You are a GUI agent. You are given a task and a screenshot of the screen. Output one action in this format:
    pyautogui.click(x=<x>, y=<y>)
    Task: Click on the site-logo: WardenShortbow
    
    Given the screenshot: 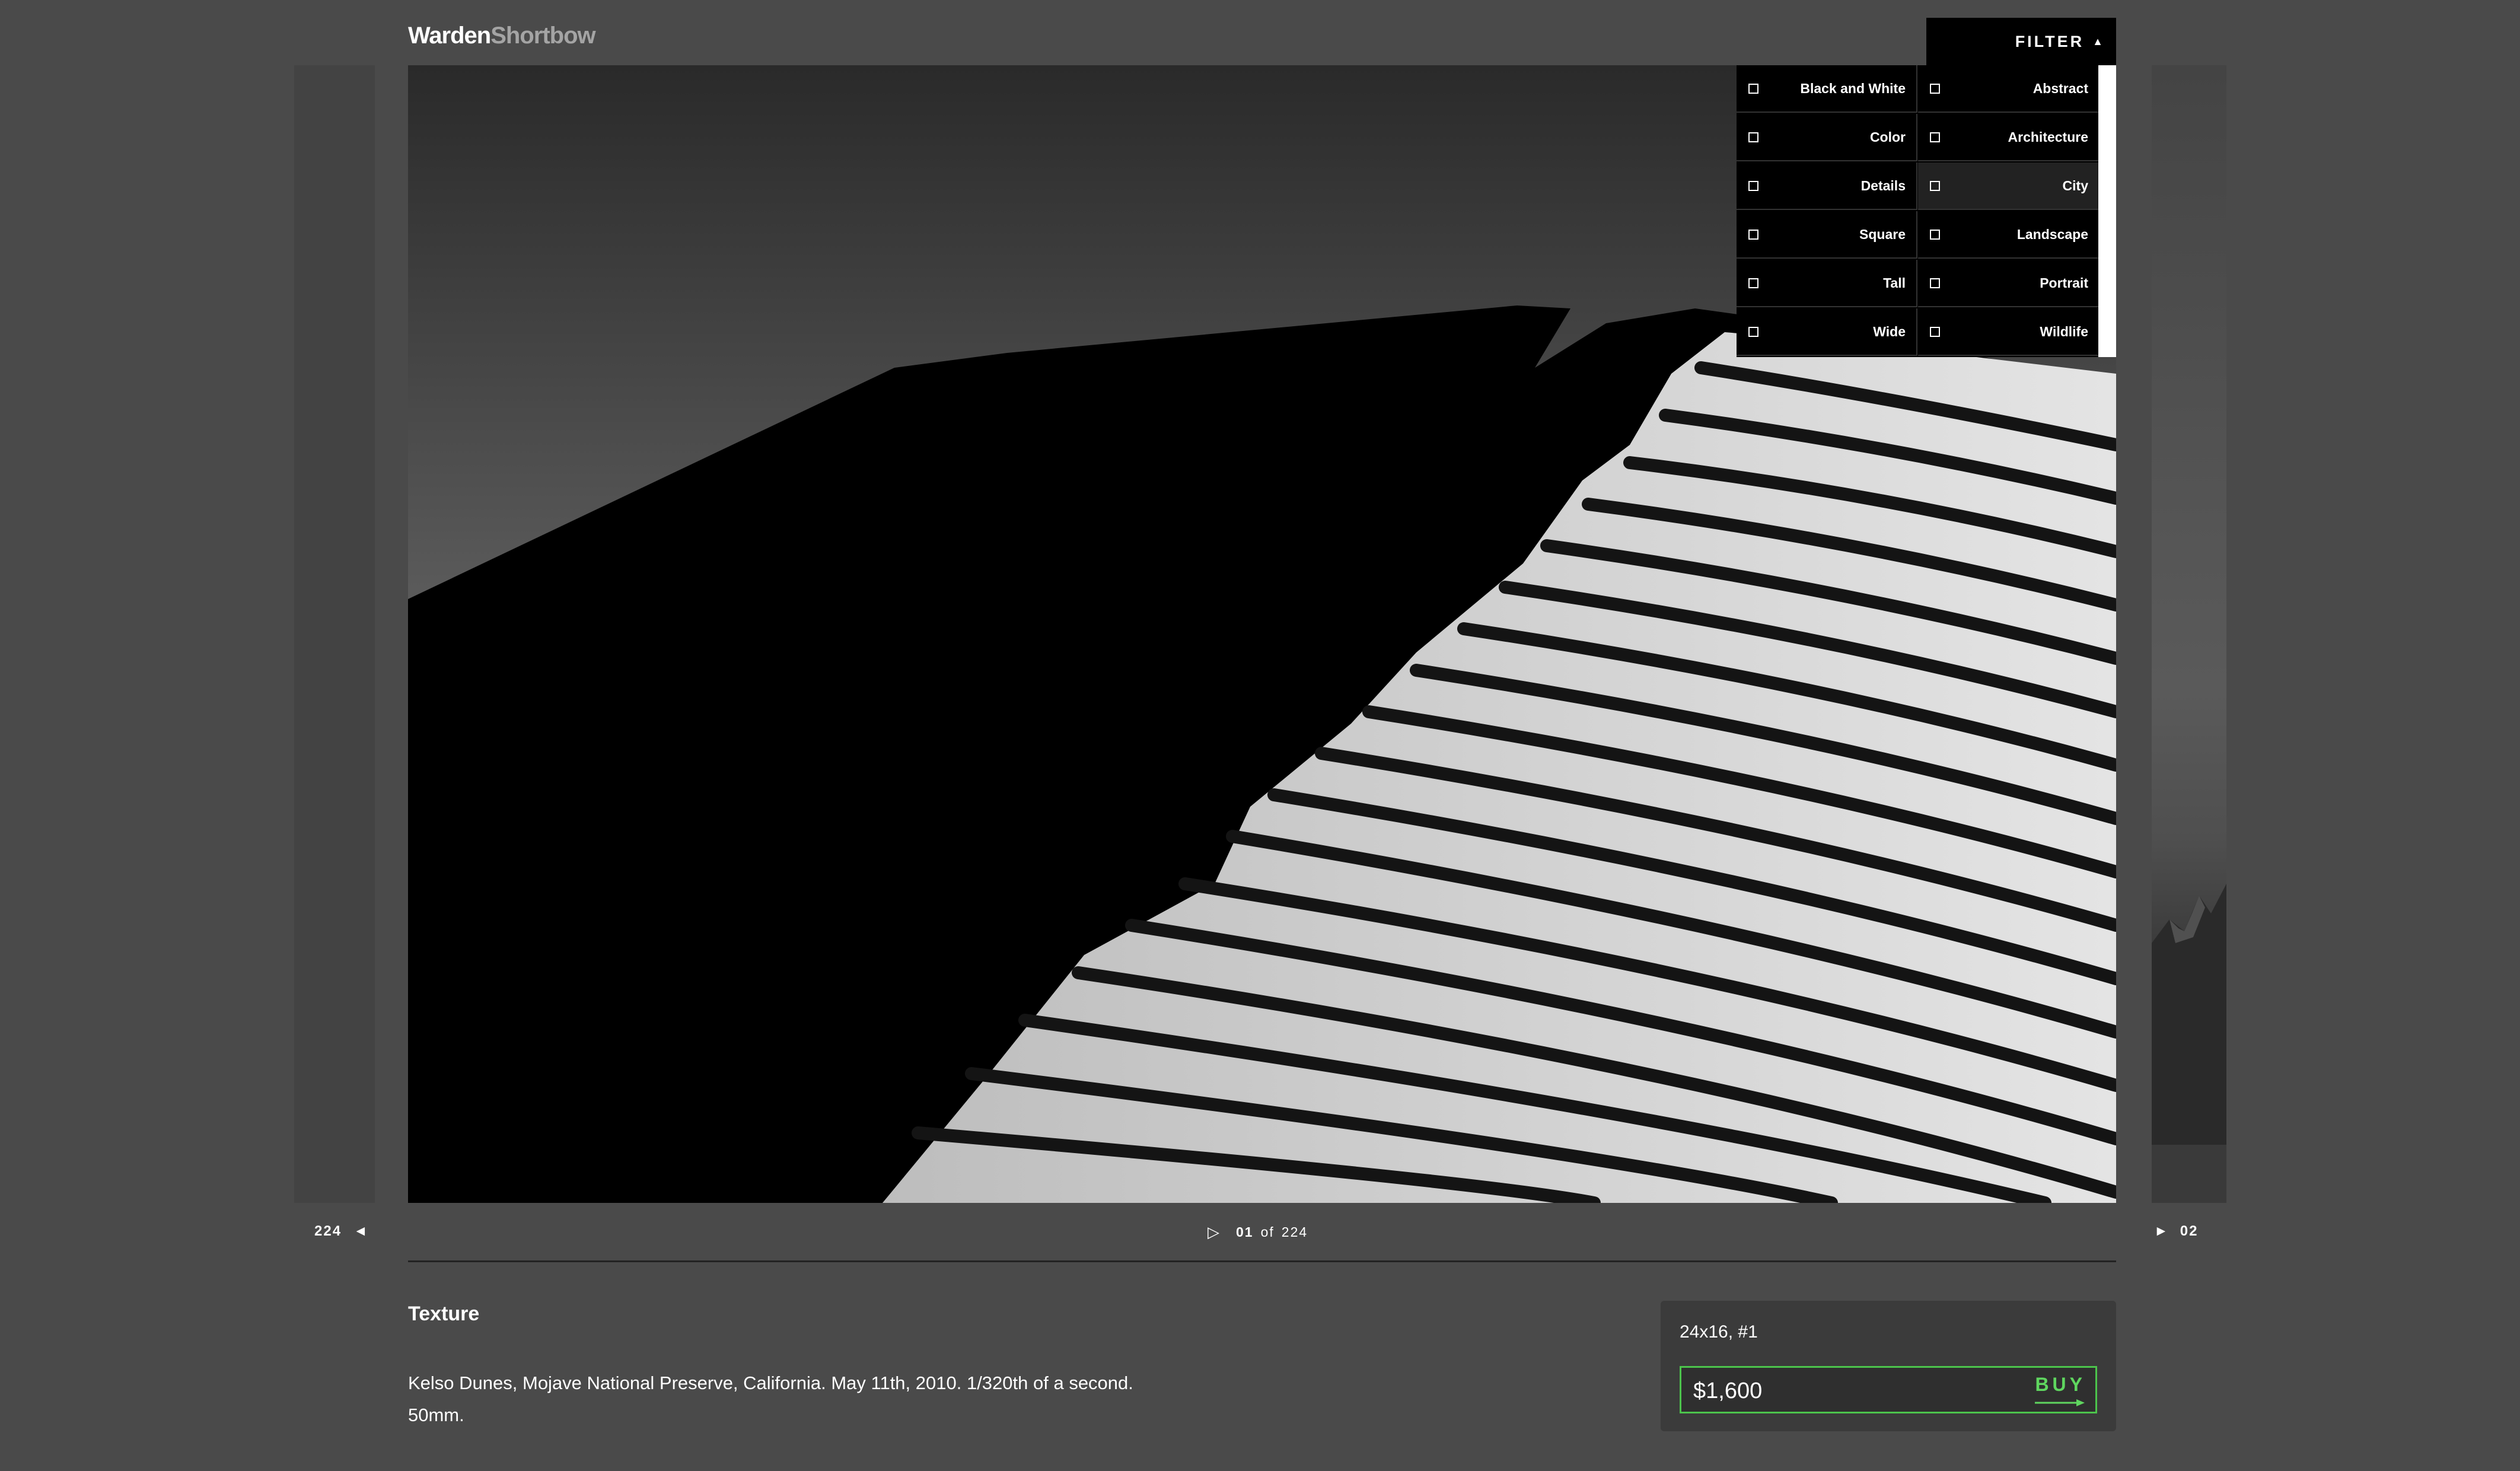 What is the action you would take?
    pyautogui.click(x=502, y=36)
    